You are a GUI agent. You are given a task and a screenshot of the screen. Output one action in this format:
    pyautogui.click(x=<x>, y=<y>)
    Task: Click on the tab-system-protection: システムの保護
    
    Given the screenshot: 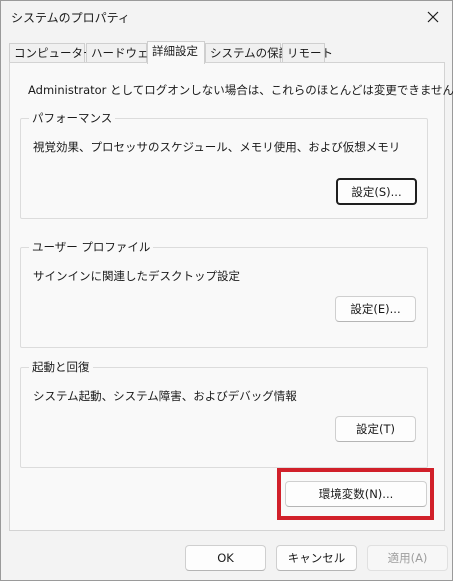 What is the action you would take?
    pyautogui.click(x=247, y=53)
    